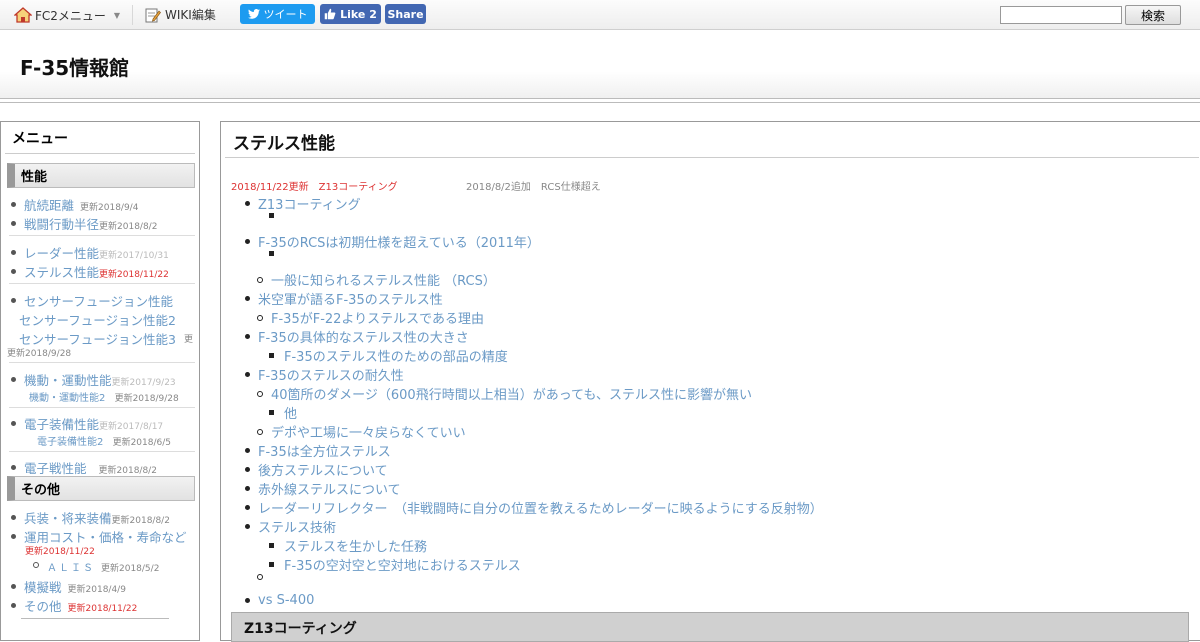 The height and width of the screenshot is (642, 1200). I want to click on facebook-share-button: Share, so click(405, 14).